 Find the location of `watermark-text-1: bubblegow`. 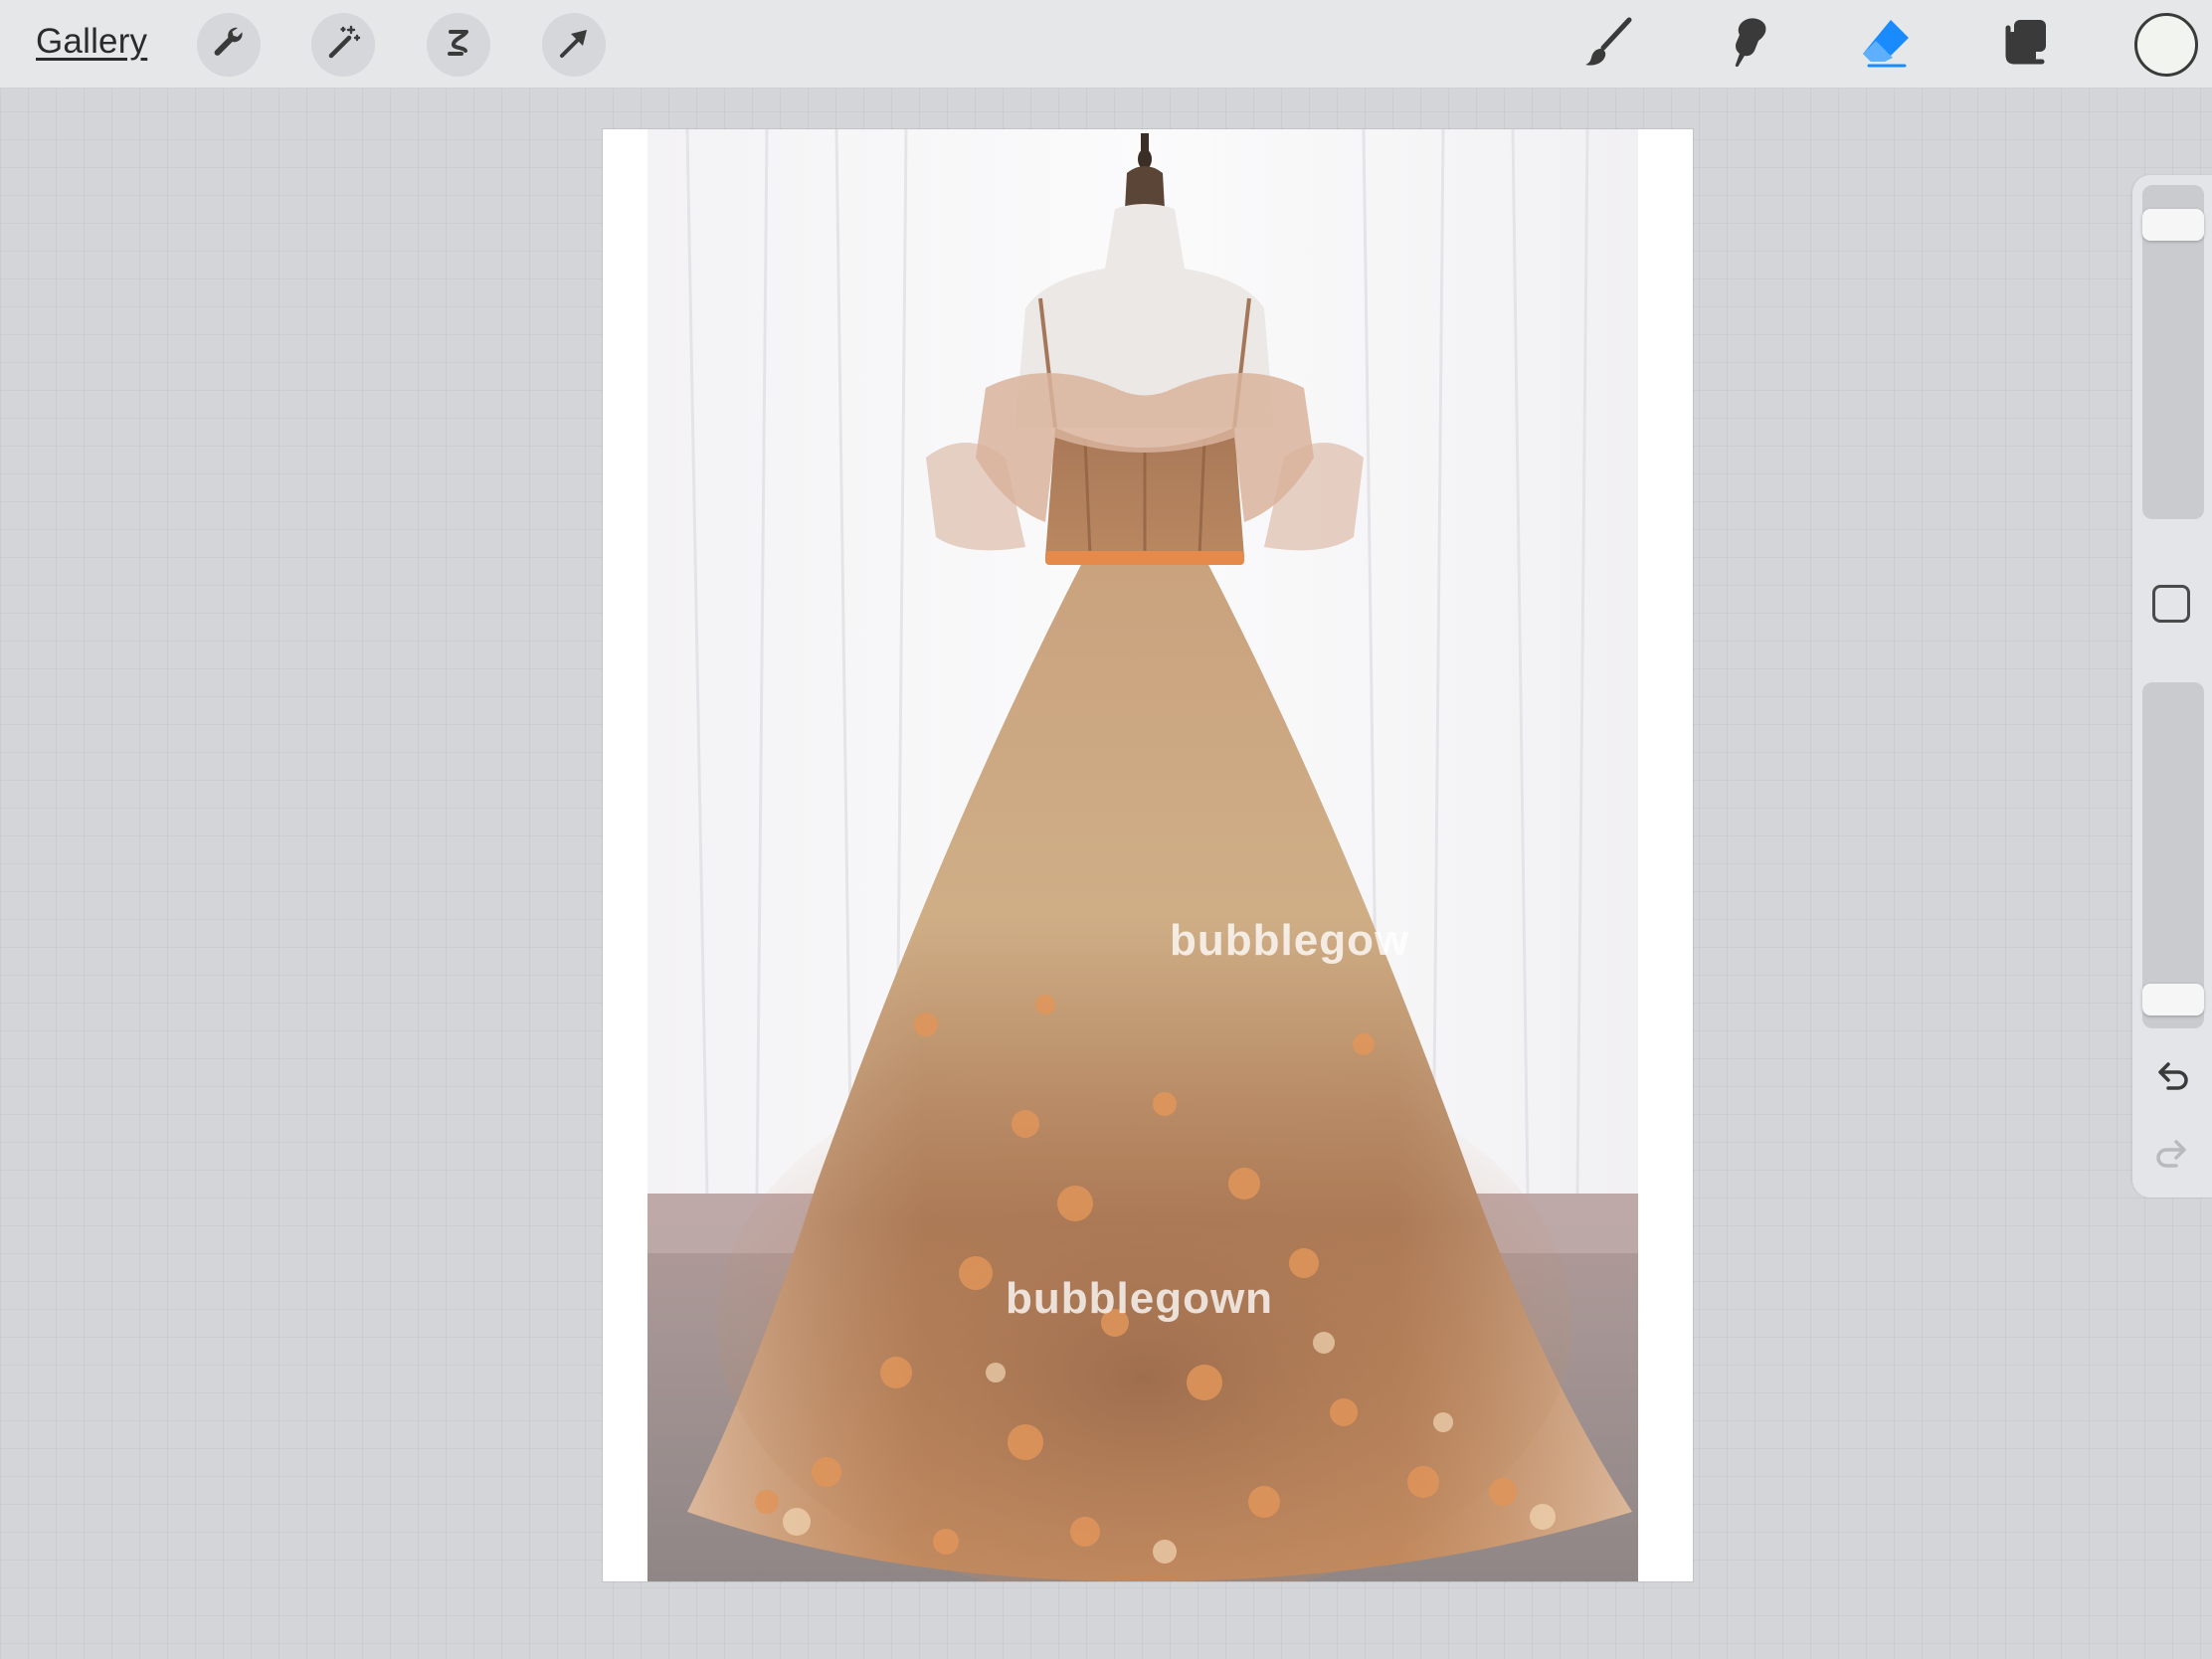

watermark-text-1: bubblegow is located at coordinates (1289, 940).